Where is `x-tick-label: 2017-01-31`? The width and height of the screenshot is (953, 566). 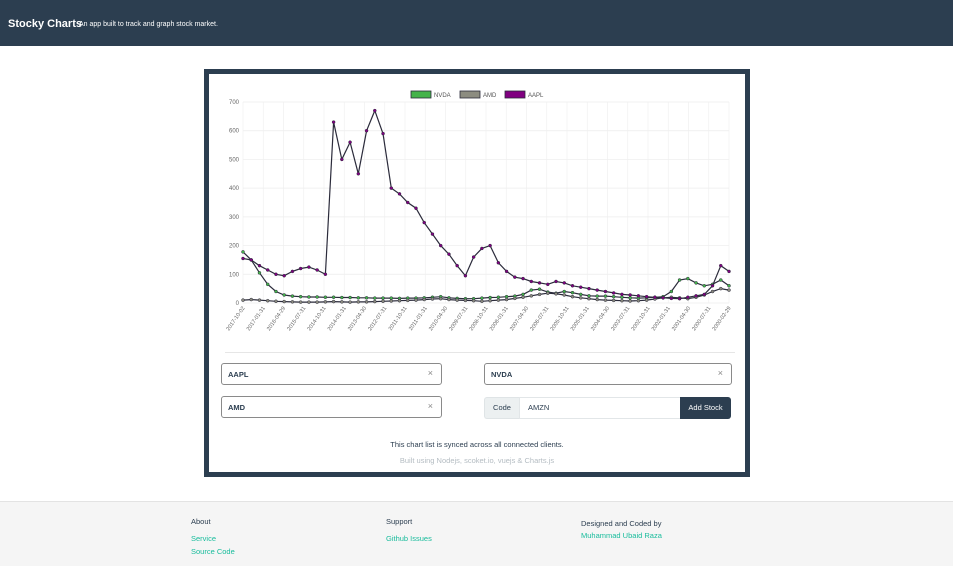 x-tick-label: 2017-01-31 is located at coordinates (256, 319).